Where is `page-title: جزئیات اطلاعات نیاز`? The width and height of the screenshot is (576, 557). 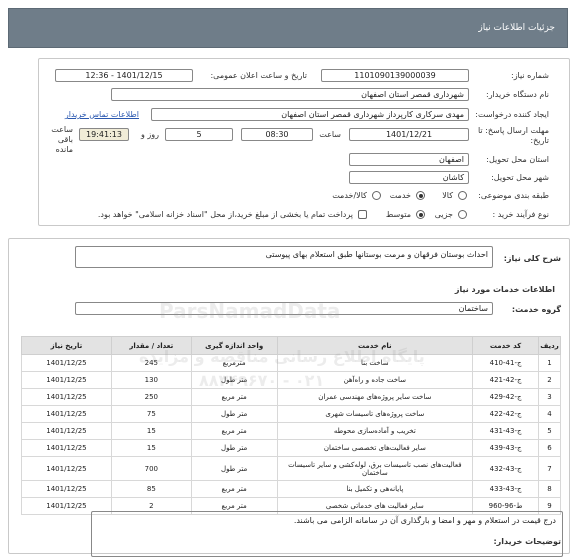 page-title: جزئیات اطلاعات نیاز is located at coordinates (516, 28).